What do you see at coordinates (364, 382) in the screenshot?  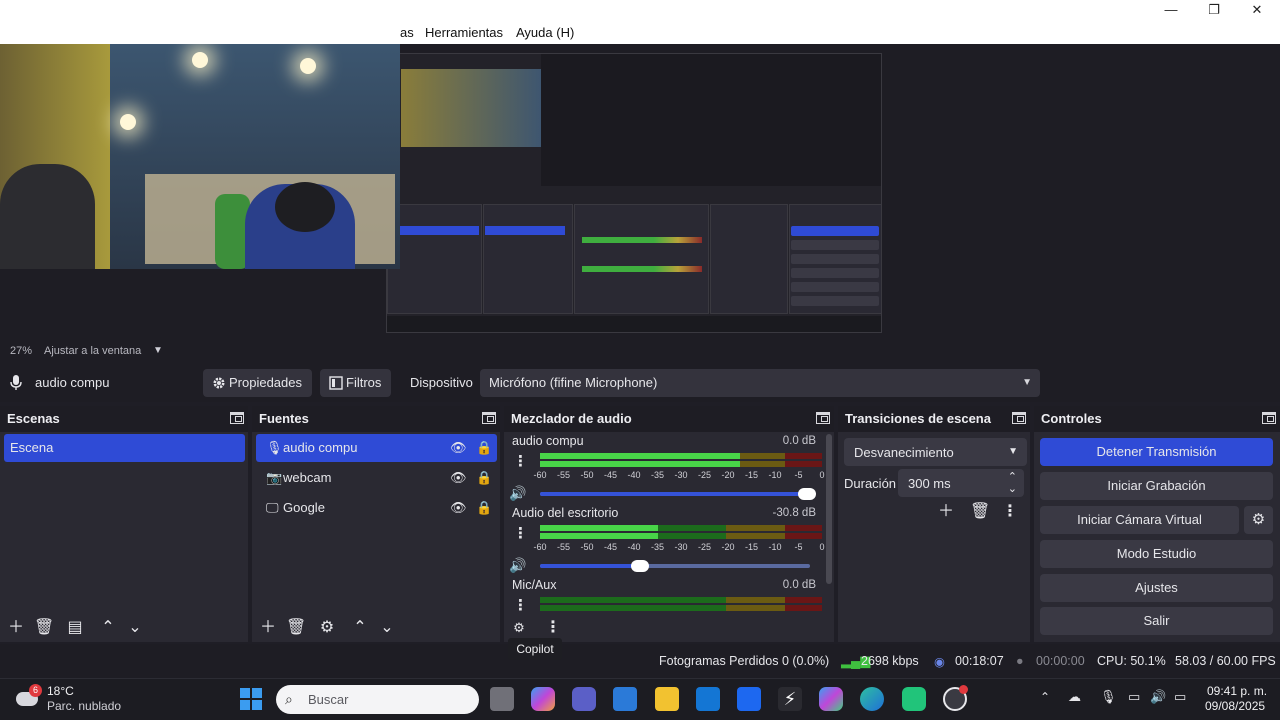 I see `filters-label: Filtros` at bounding box center [364, 382].